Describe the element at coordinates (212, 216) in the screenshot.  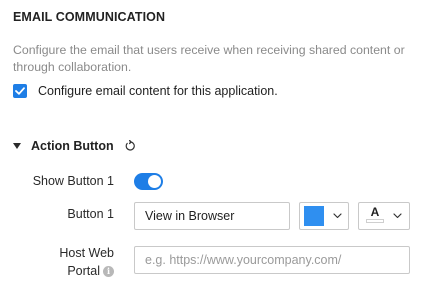
I see `button1-text-input: View in Browser` at that location.